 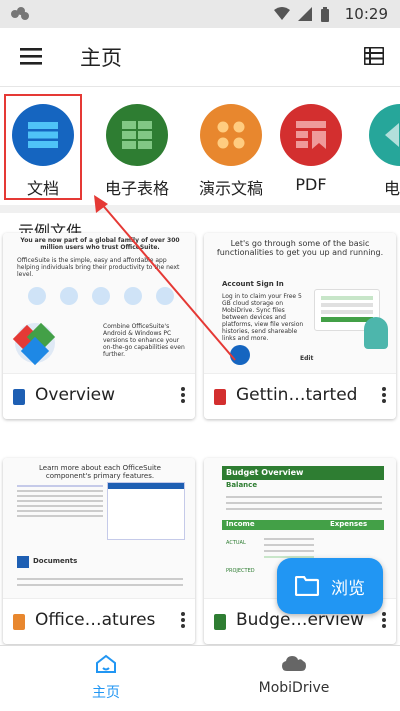 I want to click on presentation-icon, so click(x=231, y=135).